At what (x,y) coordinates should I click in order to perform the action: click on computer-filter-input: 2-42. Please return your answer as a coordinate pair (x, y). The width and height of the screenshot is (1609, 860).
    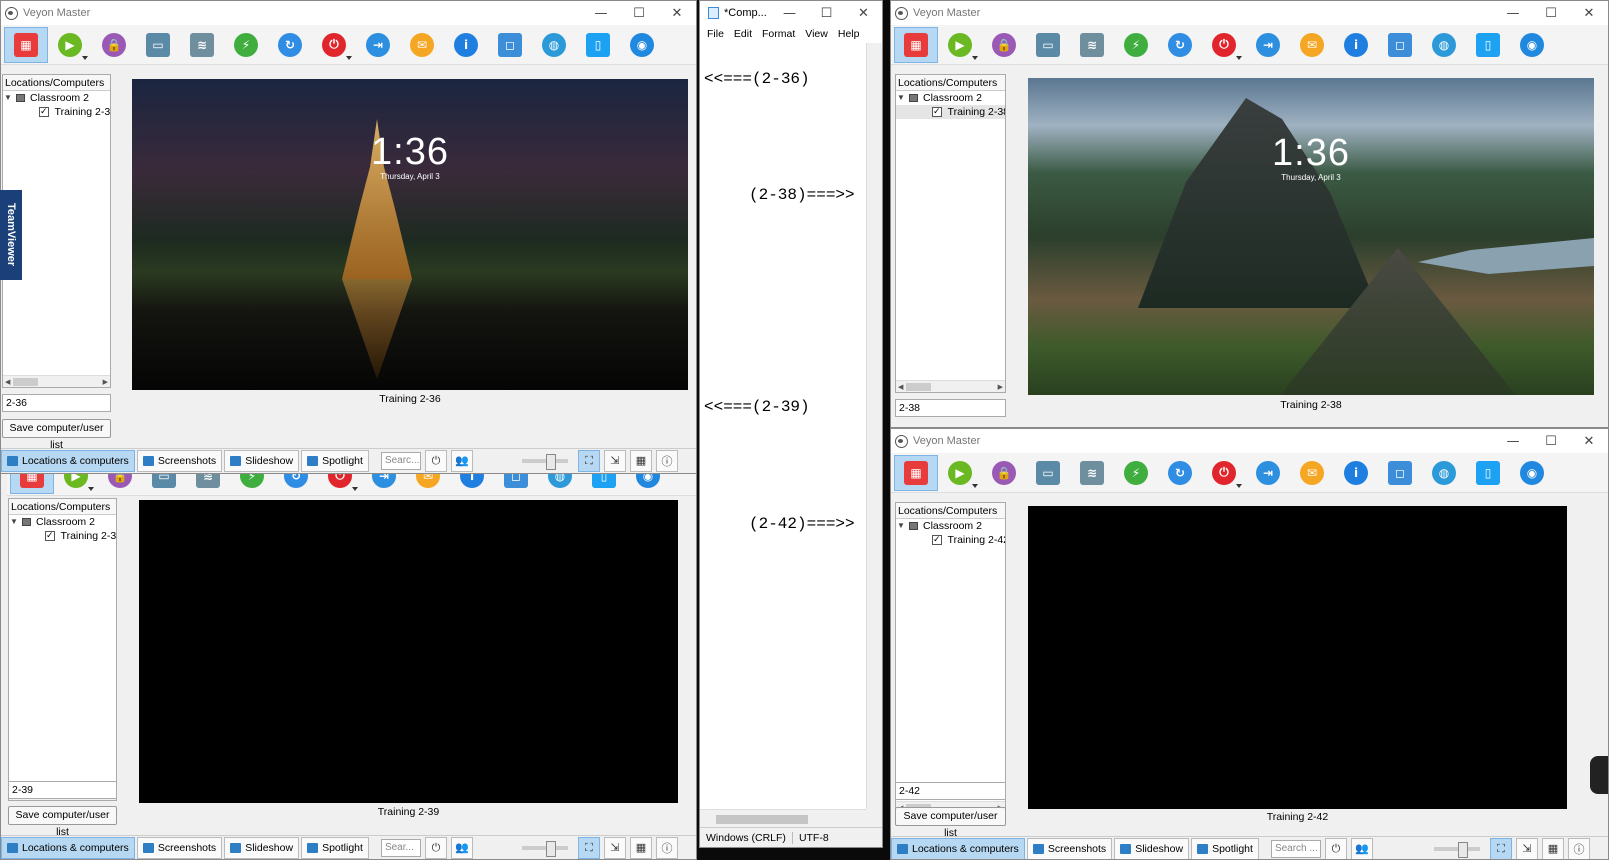
    Looking at the image, I should click on (950, 791).